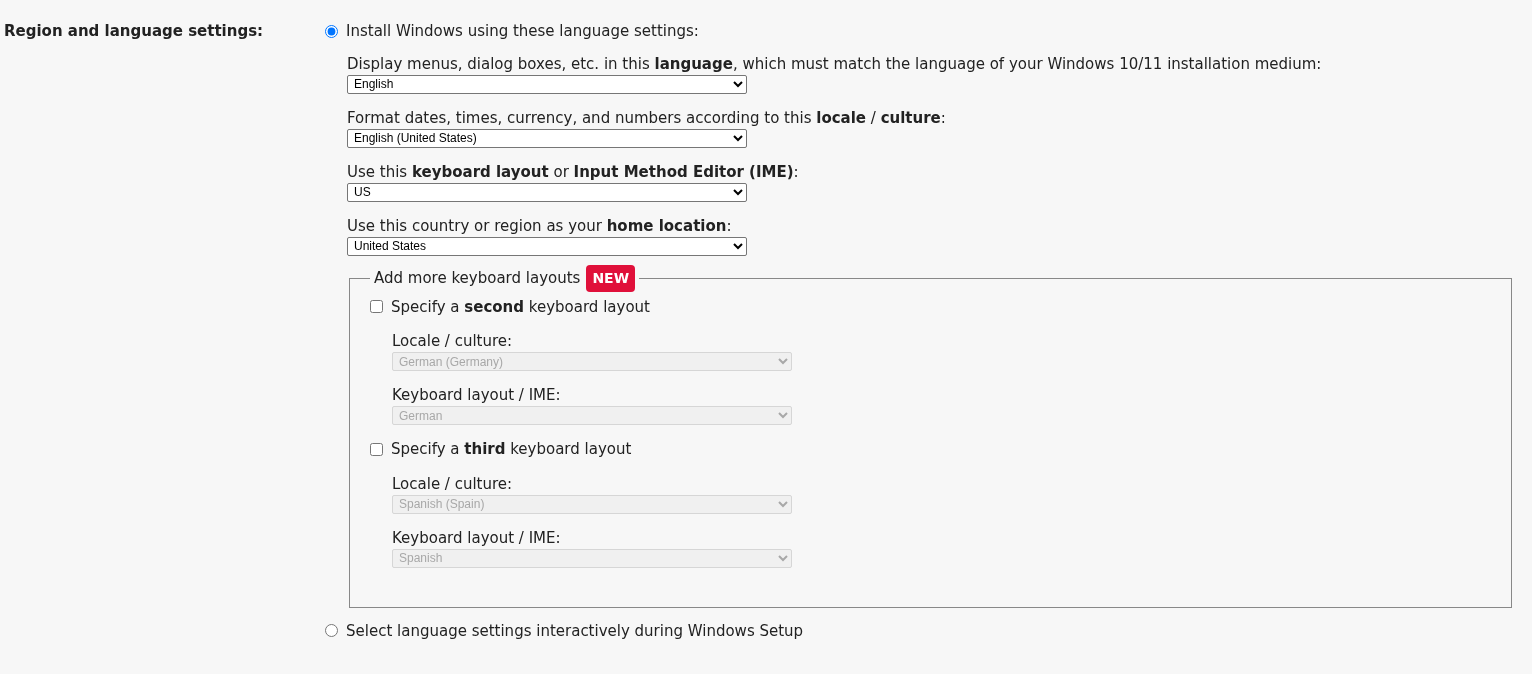 Image resolution: width=1532 pixels, height=674 pixels. I want to click on dropdown-field: English (United States), so click(547, 138).